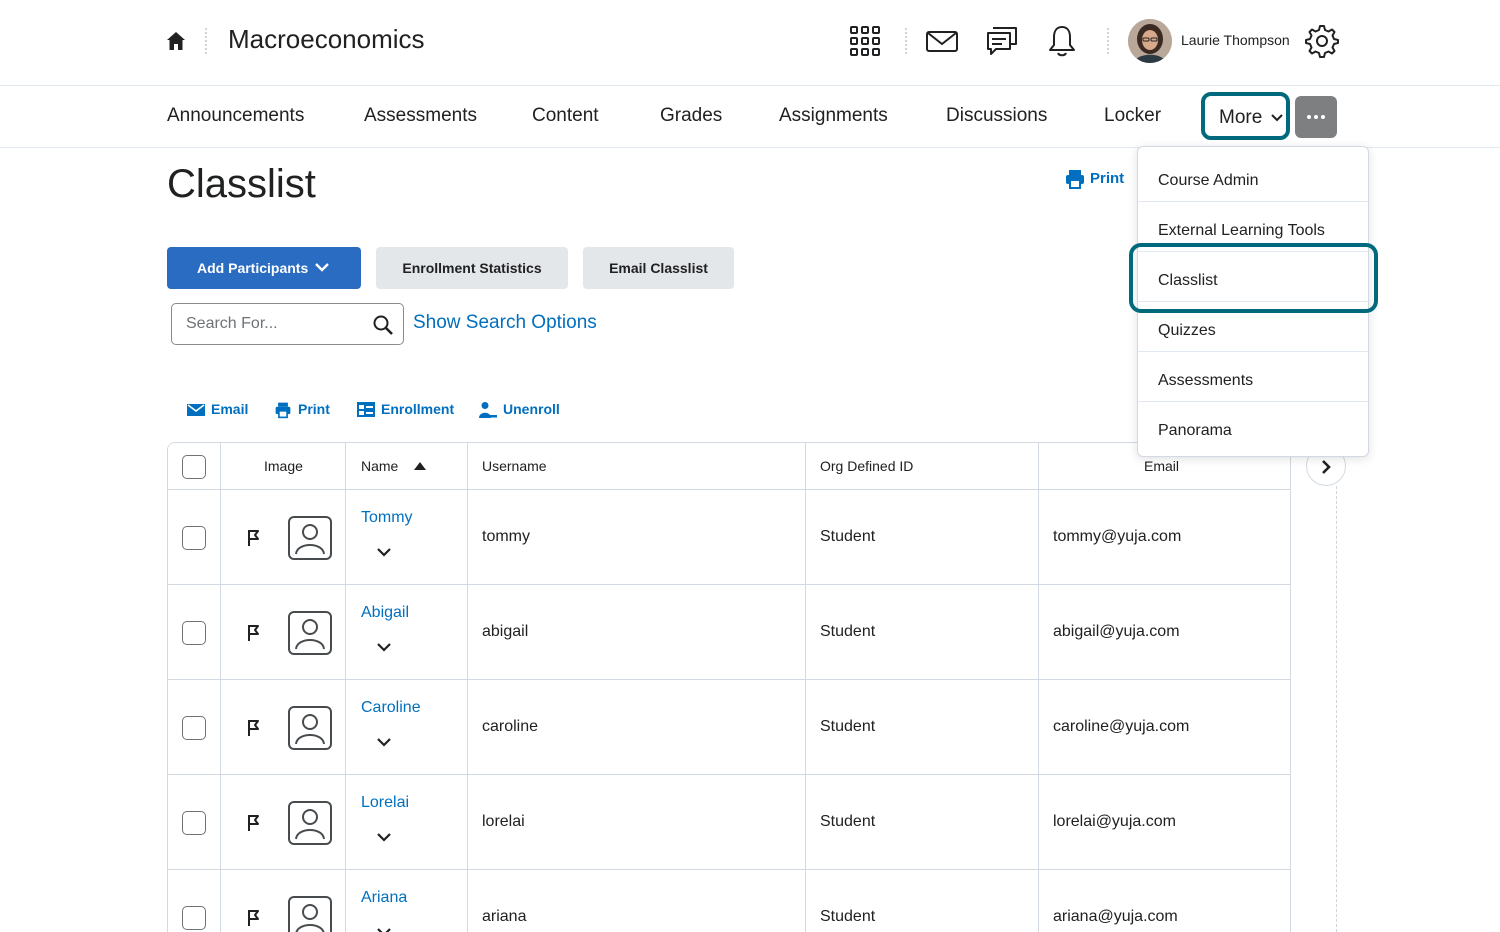  What do you see at coordinates (996, 116) in the screenshot?
I see `nav-item-discussions: Discussions` at bounding box center [996, 116].